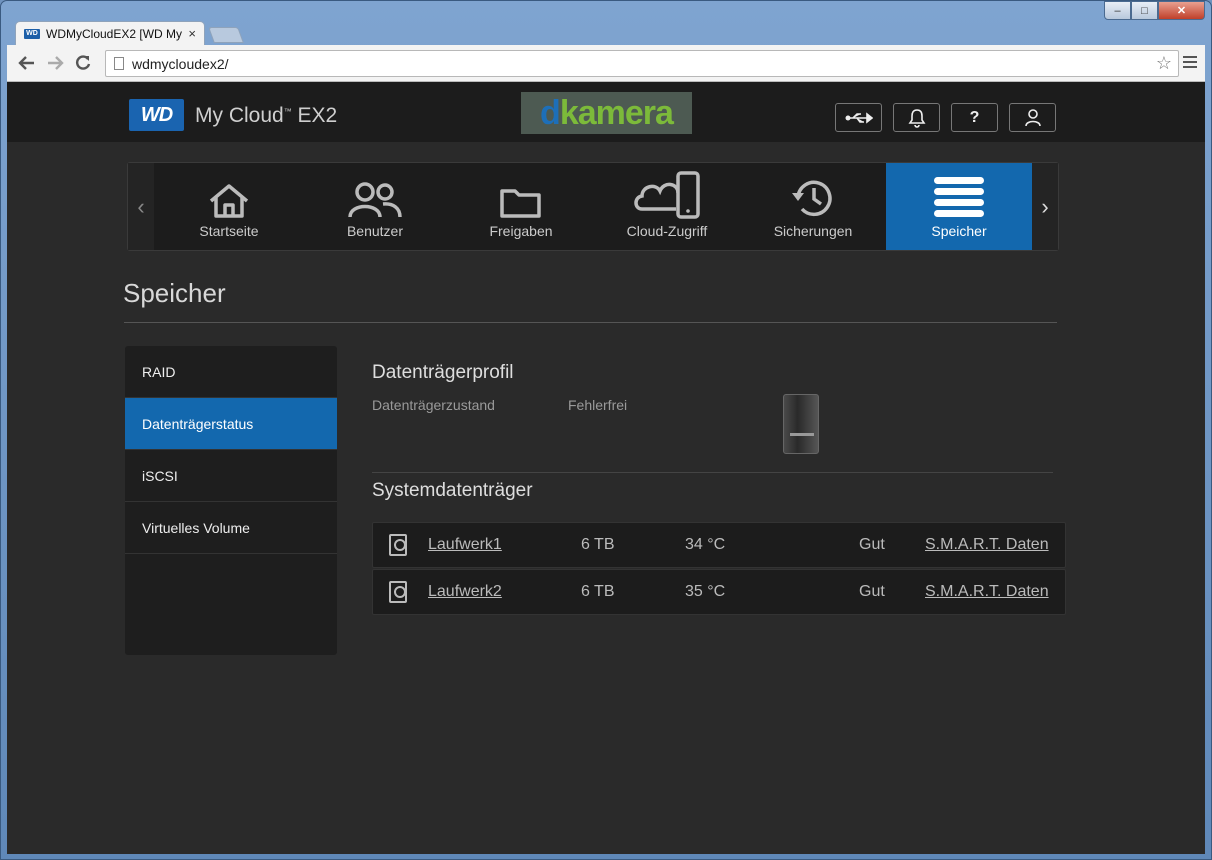  What do you see at coordinates (266, 115) in the screenshot?
I see `product-name: My Cloud™ EX2` at bounding box center [266, 115].